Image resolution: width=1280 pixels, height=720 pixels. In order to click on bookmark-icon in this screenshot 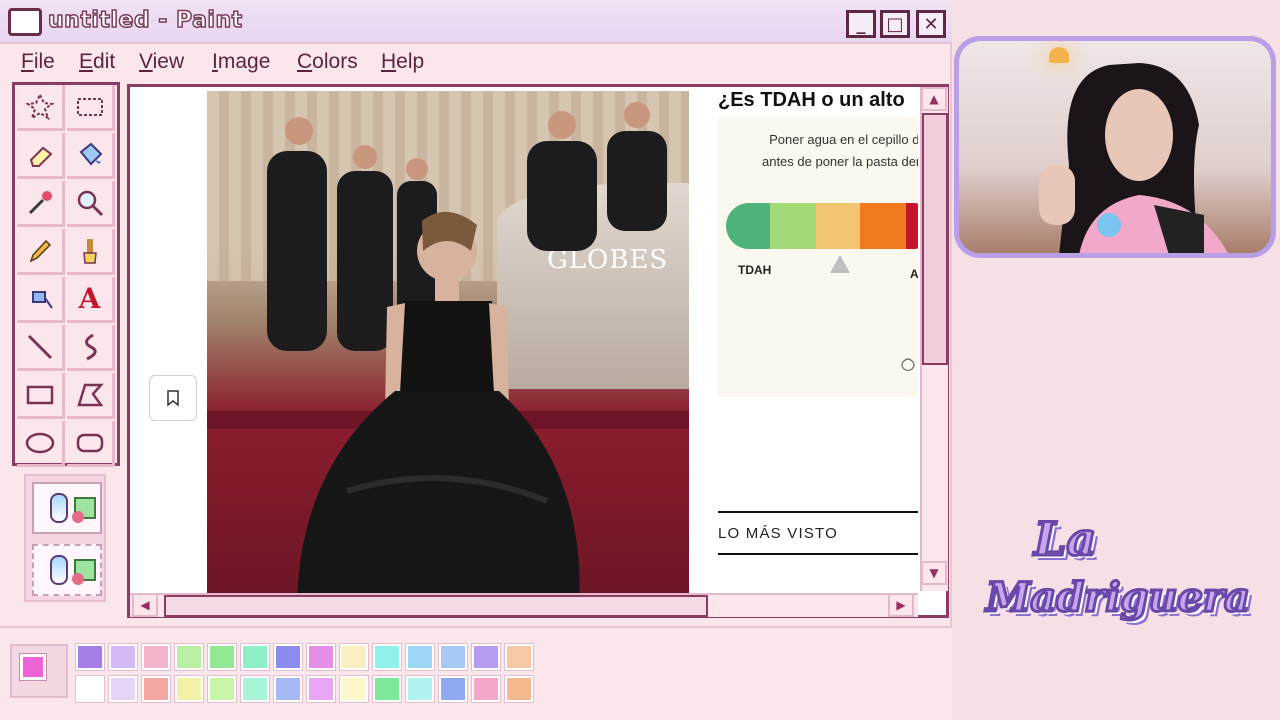, I will do `click(173, 398)`.